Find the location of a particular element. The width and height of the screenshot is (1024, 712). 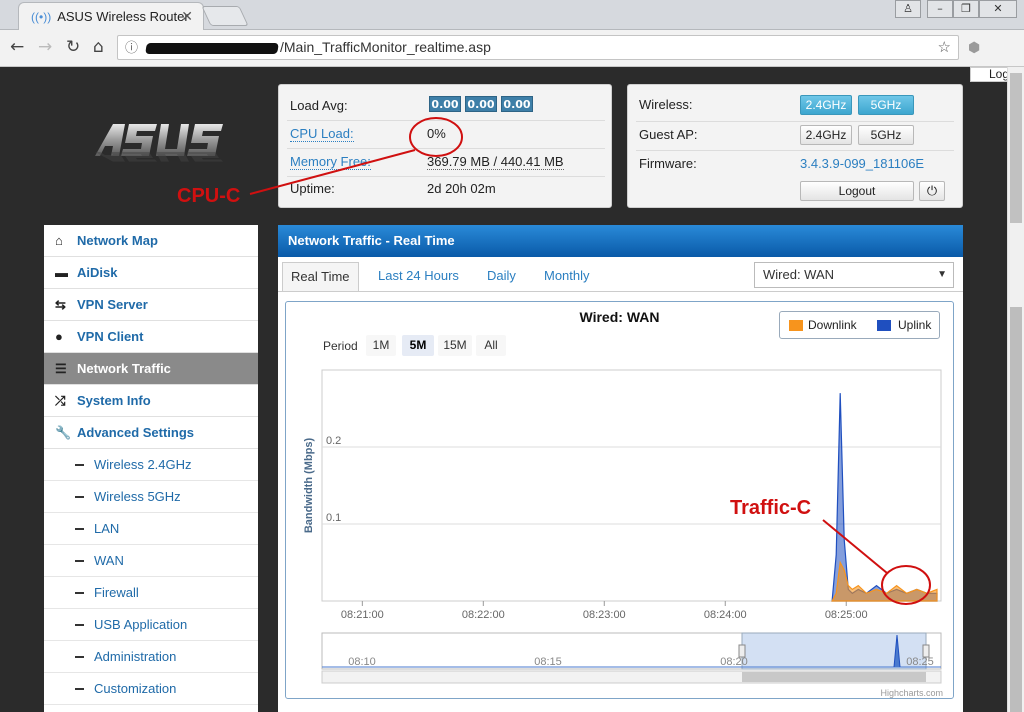

wireless-24ghz-button: 2.4GHz is located at coordinates (826, 105).